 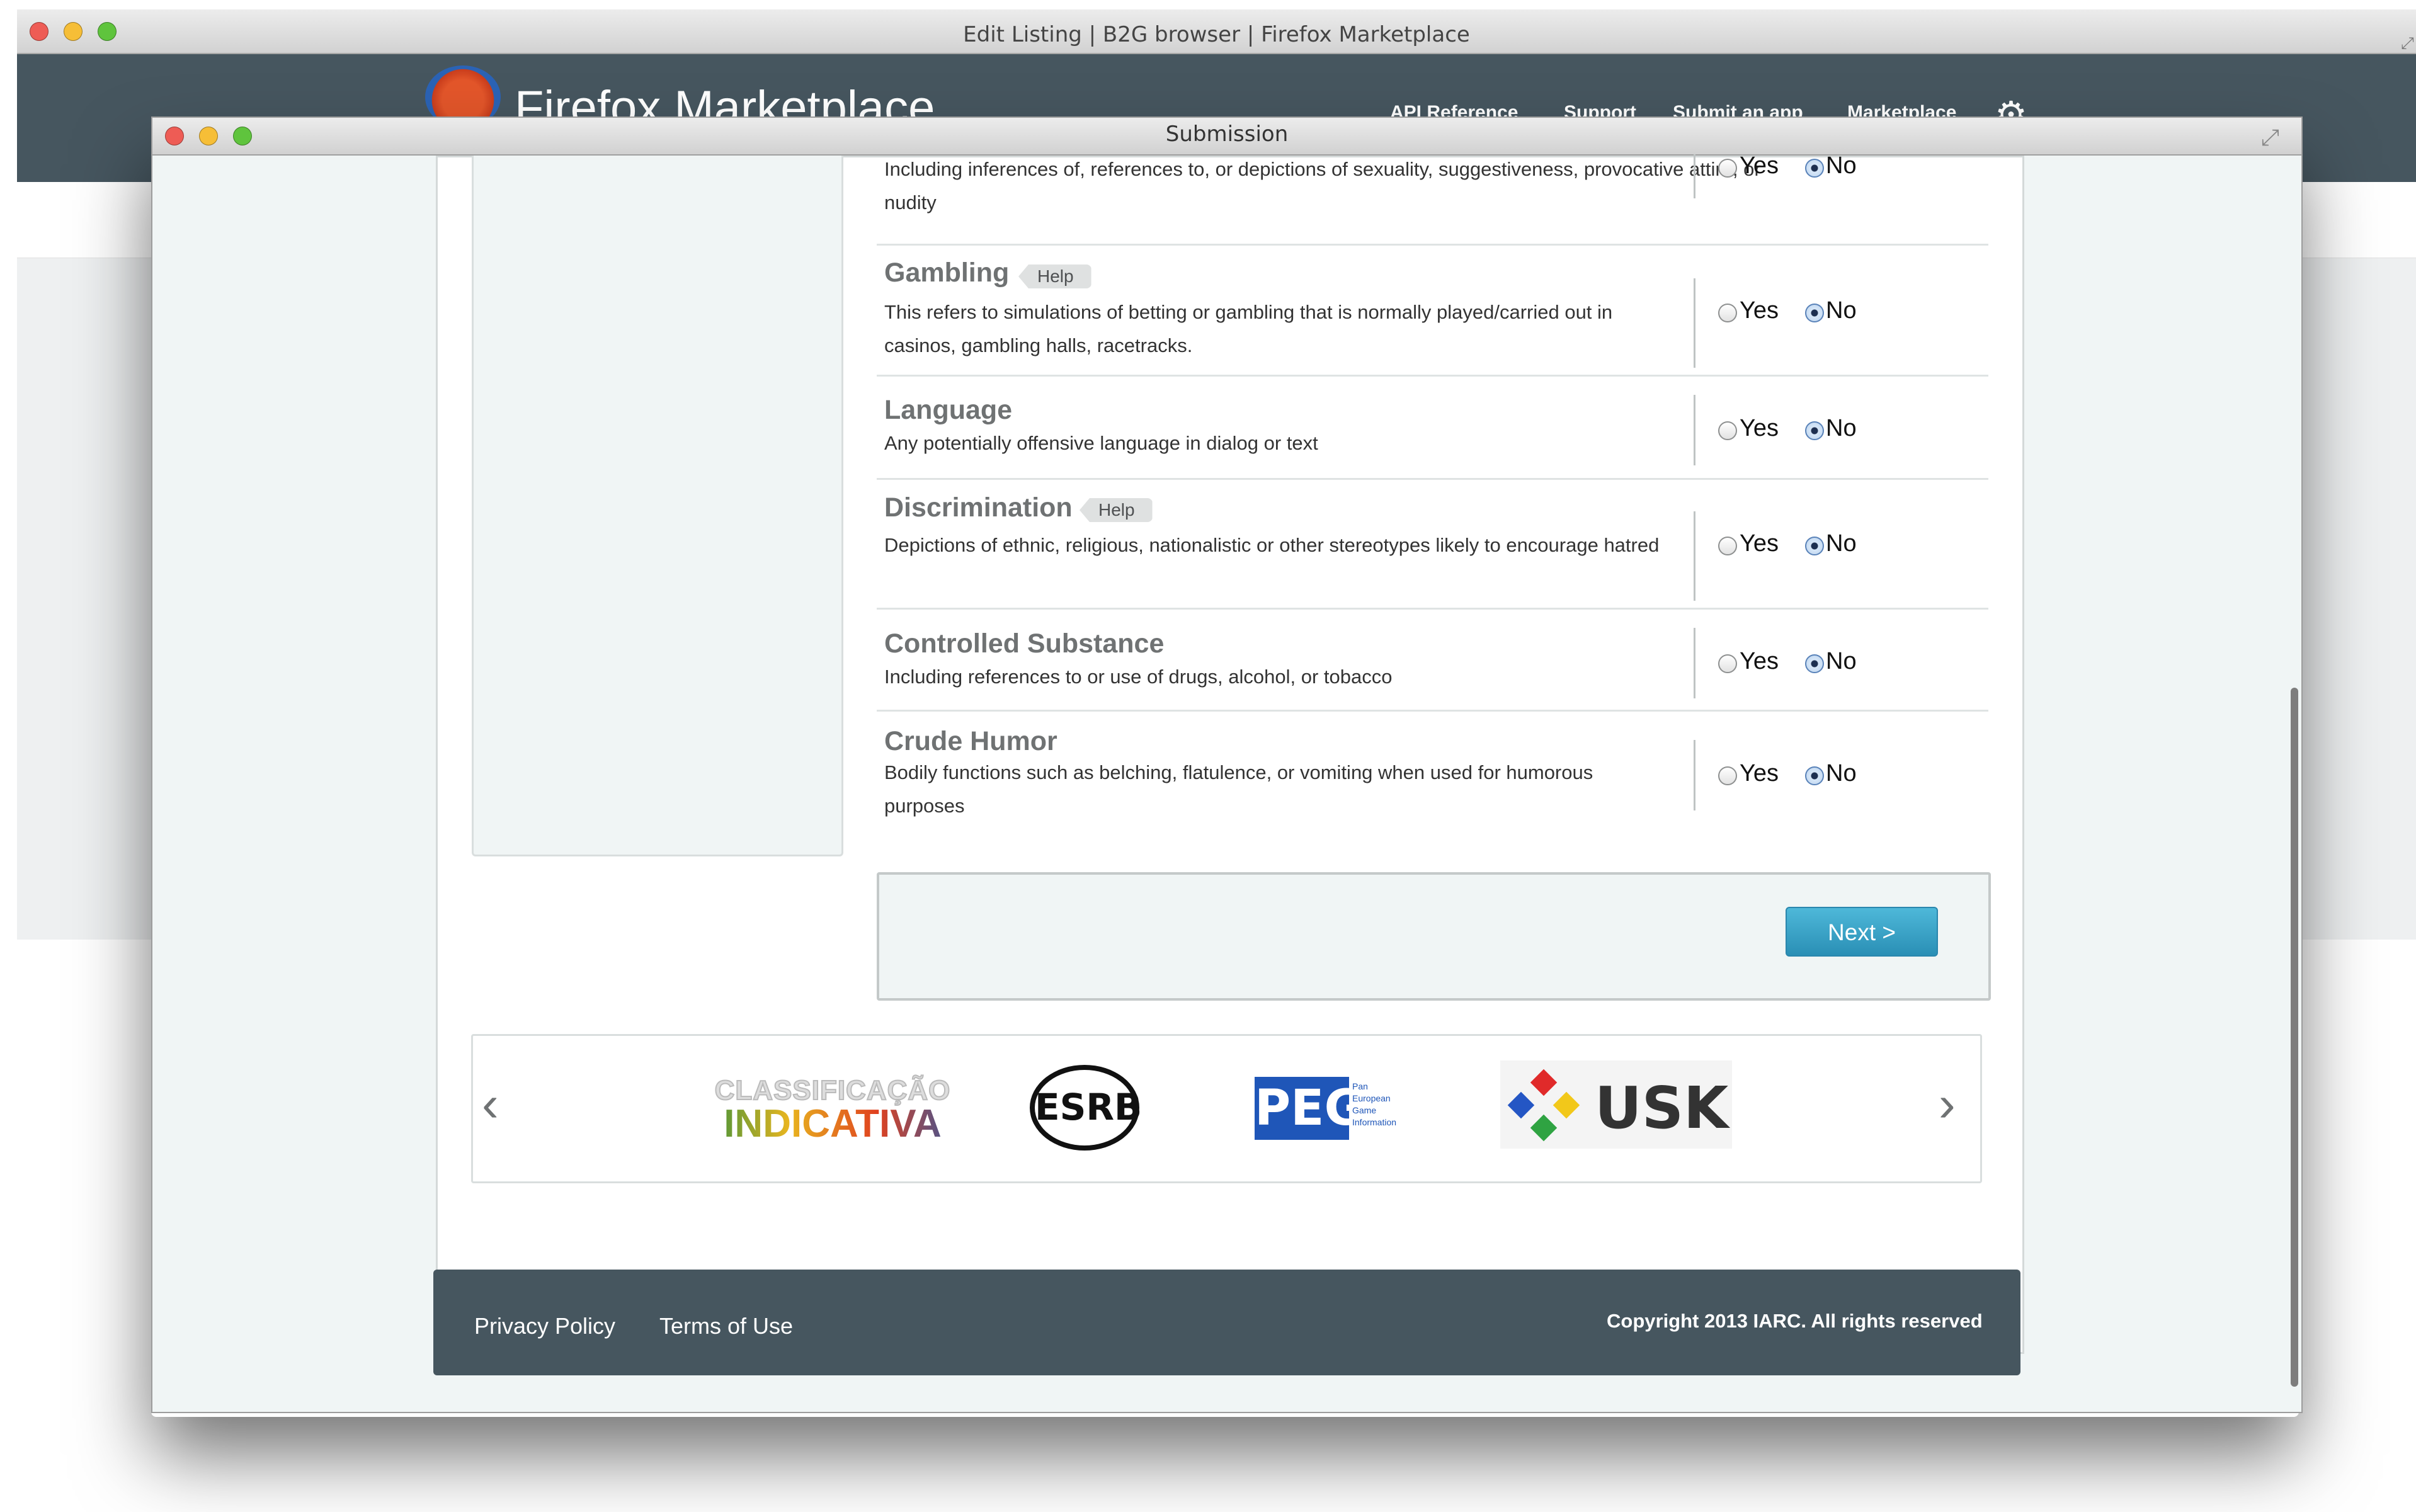 I want to click on submission-titlebar: Submission ⤢, so click(x=1226, y=137).